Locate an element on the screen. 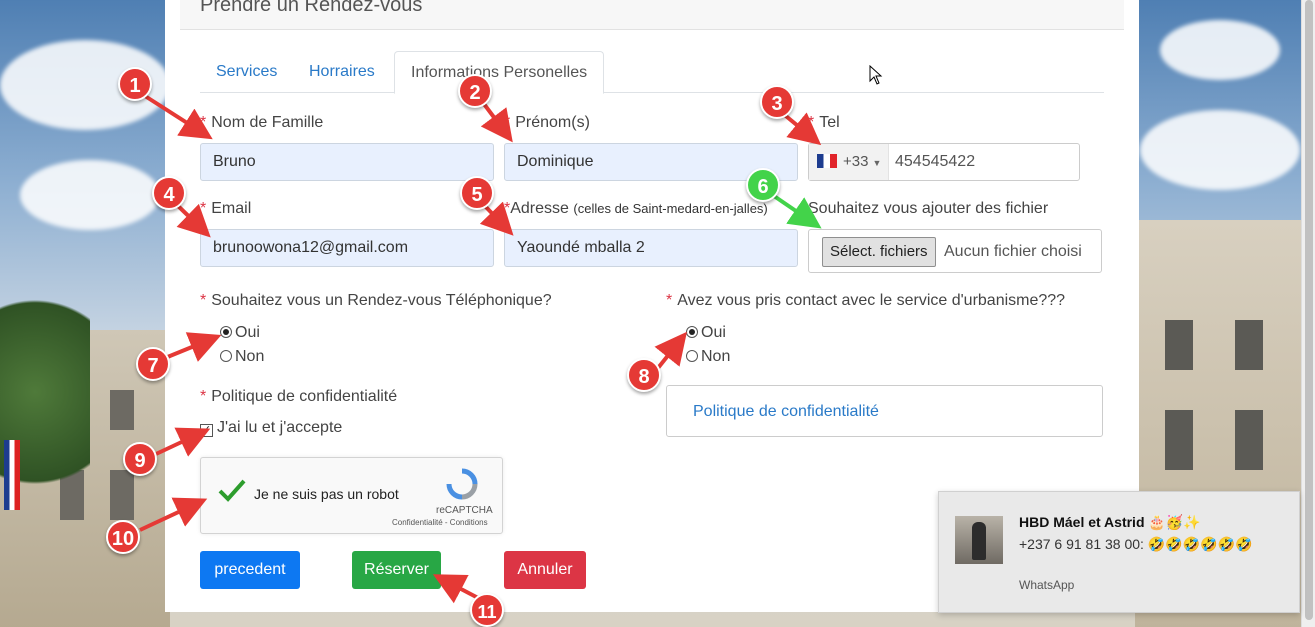 The image size is (1315, 627). country-code-select: +33 ▼ is located at coordinates (849, 162).